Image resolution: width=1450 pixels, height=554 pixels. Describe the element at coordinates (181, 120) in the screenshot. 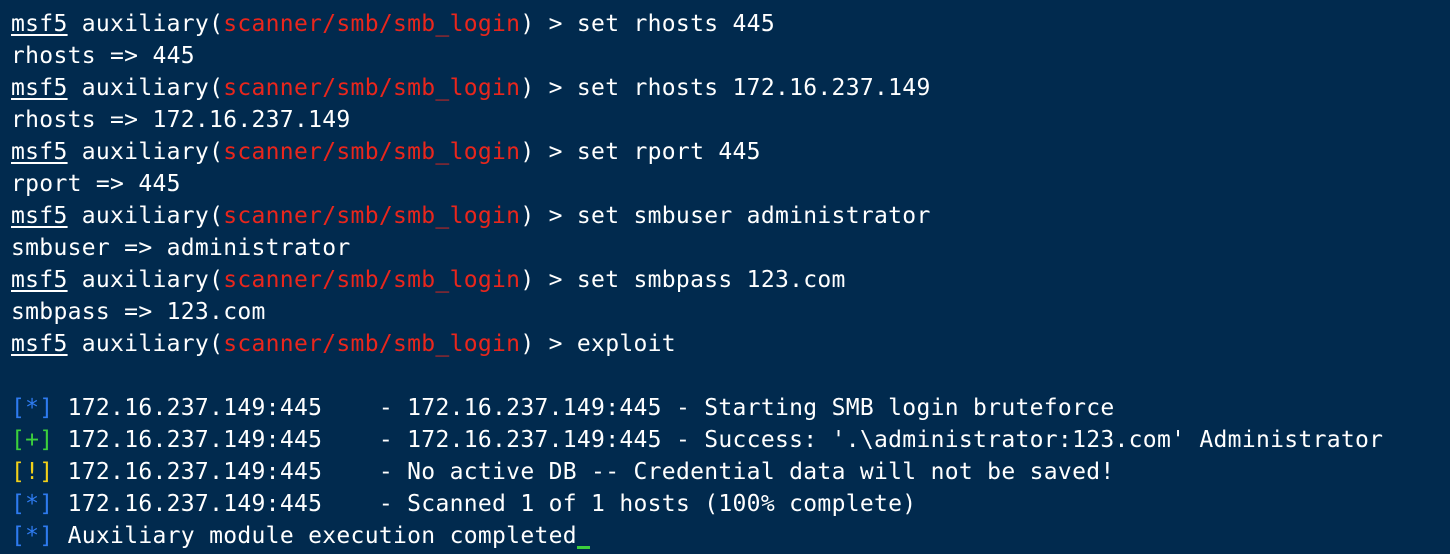

I see `command-output: rhosts => 172.16.237.149` at that location.